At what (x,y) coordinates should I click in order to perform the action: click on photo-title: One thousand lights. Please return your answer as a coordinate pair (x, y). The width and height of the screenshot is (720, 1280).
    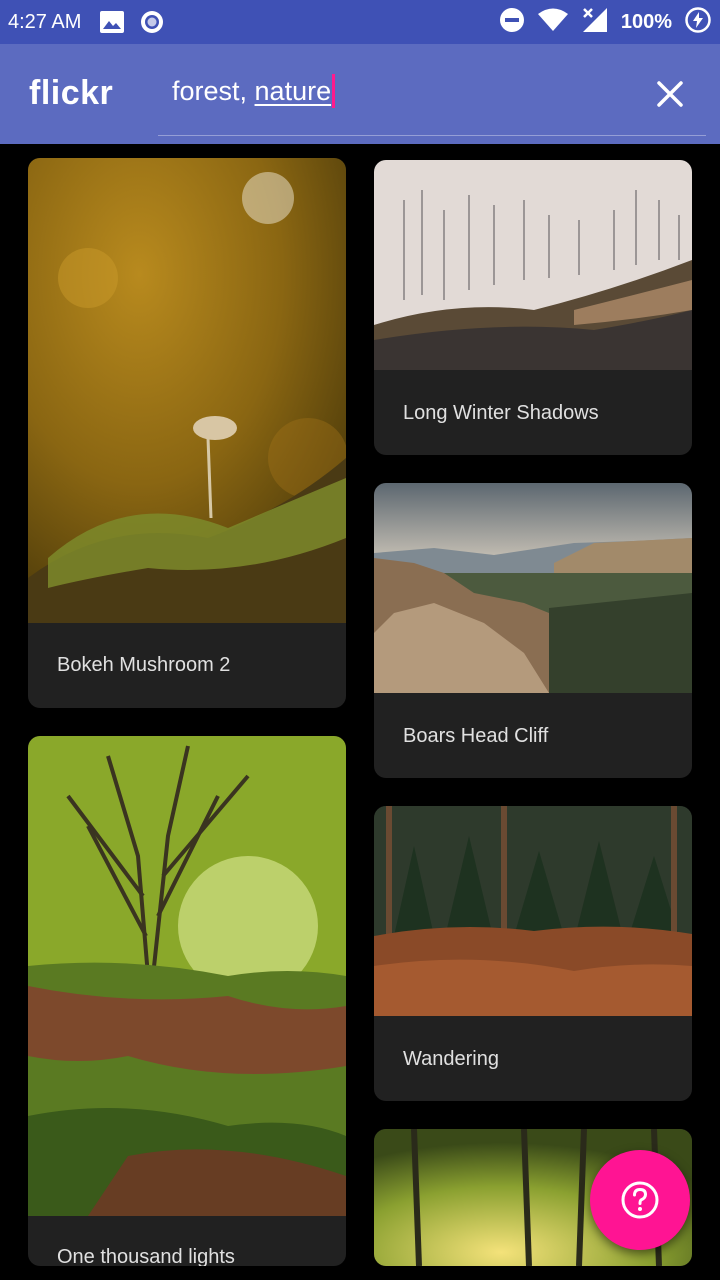
    Looking at the image, I should click on (146, 1256).